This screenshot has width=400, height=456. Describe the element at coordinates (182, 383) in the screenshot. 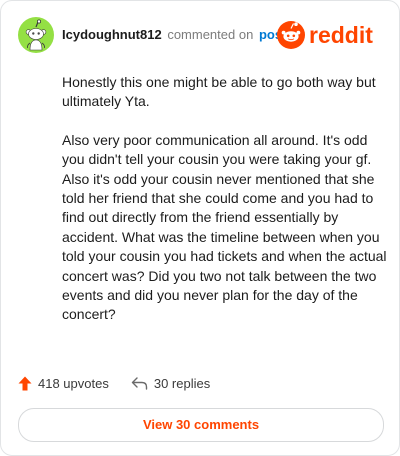

I see `reply-count: 30 replies` at that location.